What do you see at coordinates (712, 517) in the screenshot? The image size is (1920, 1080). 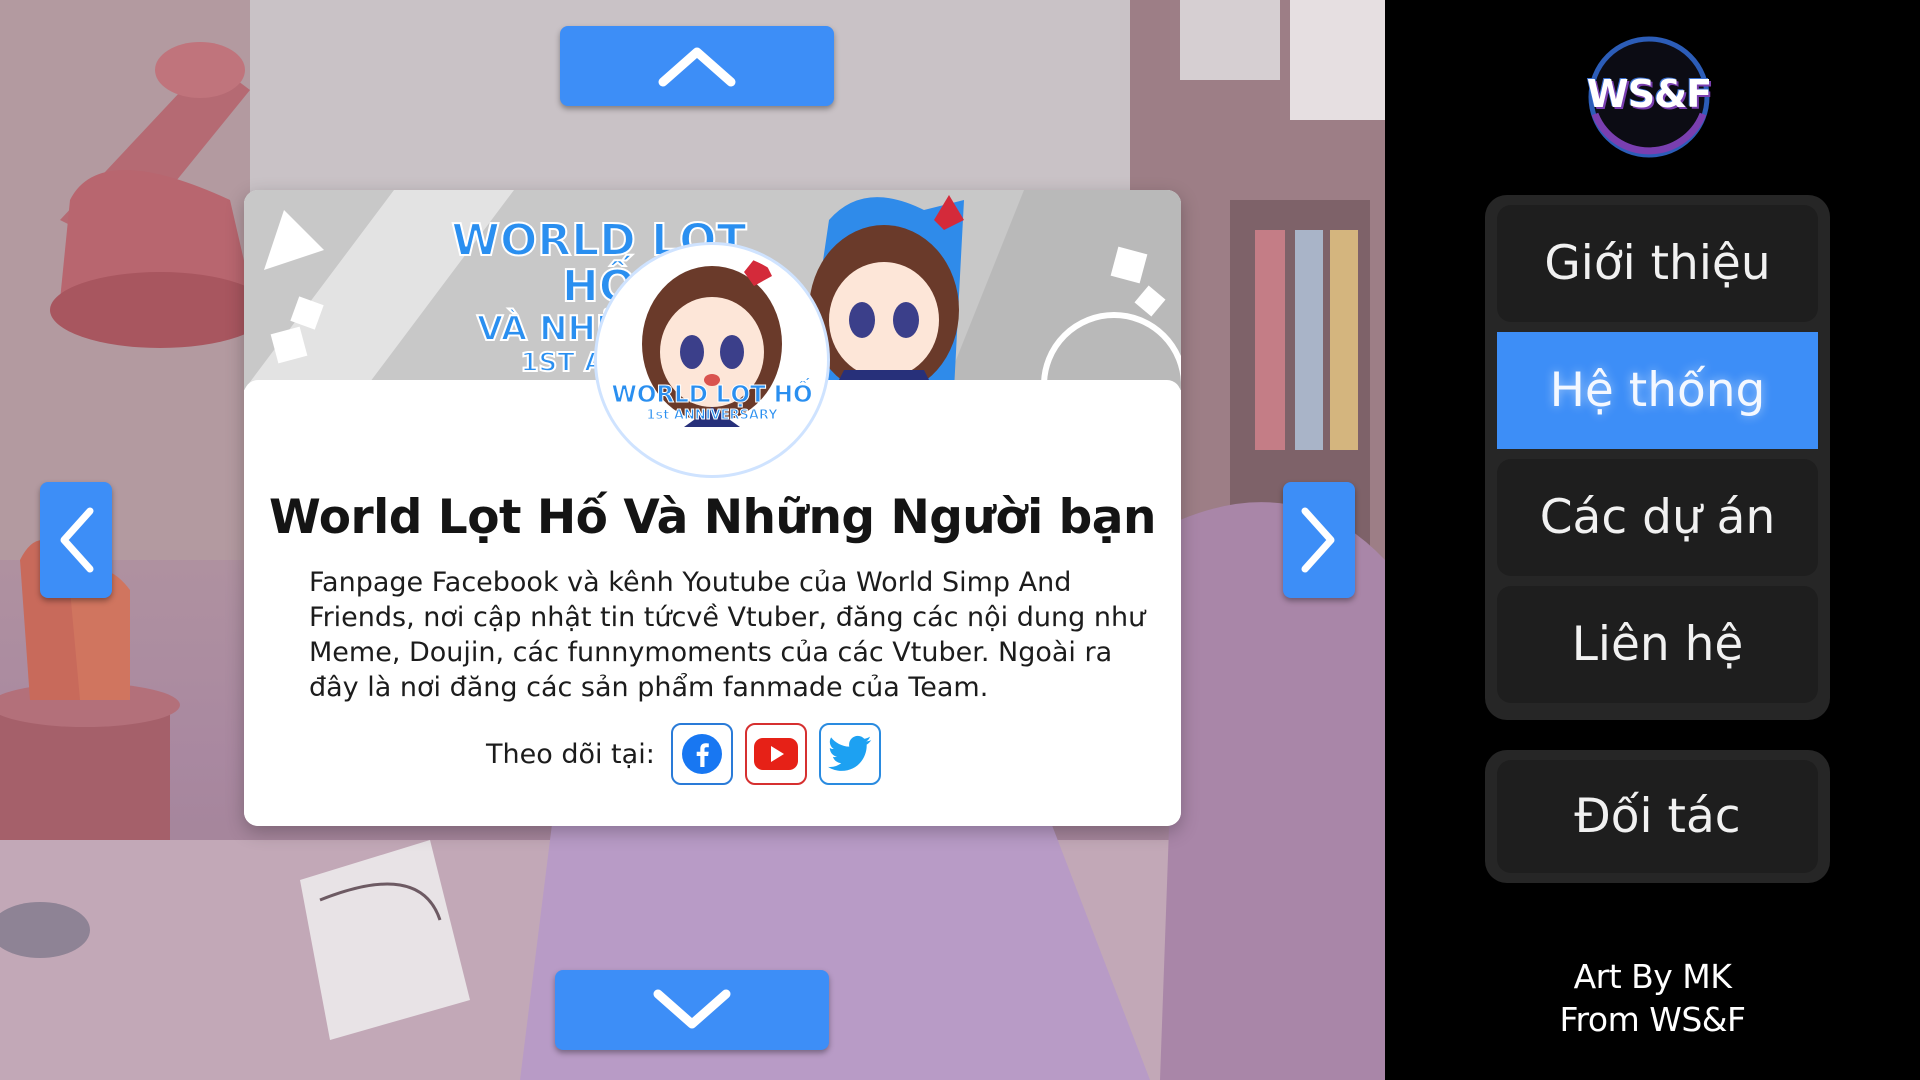 I see `card-title: World Lọt Hố Và Những Người bạn` at bounding box center [712, 517].